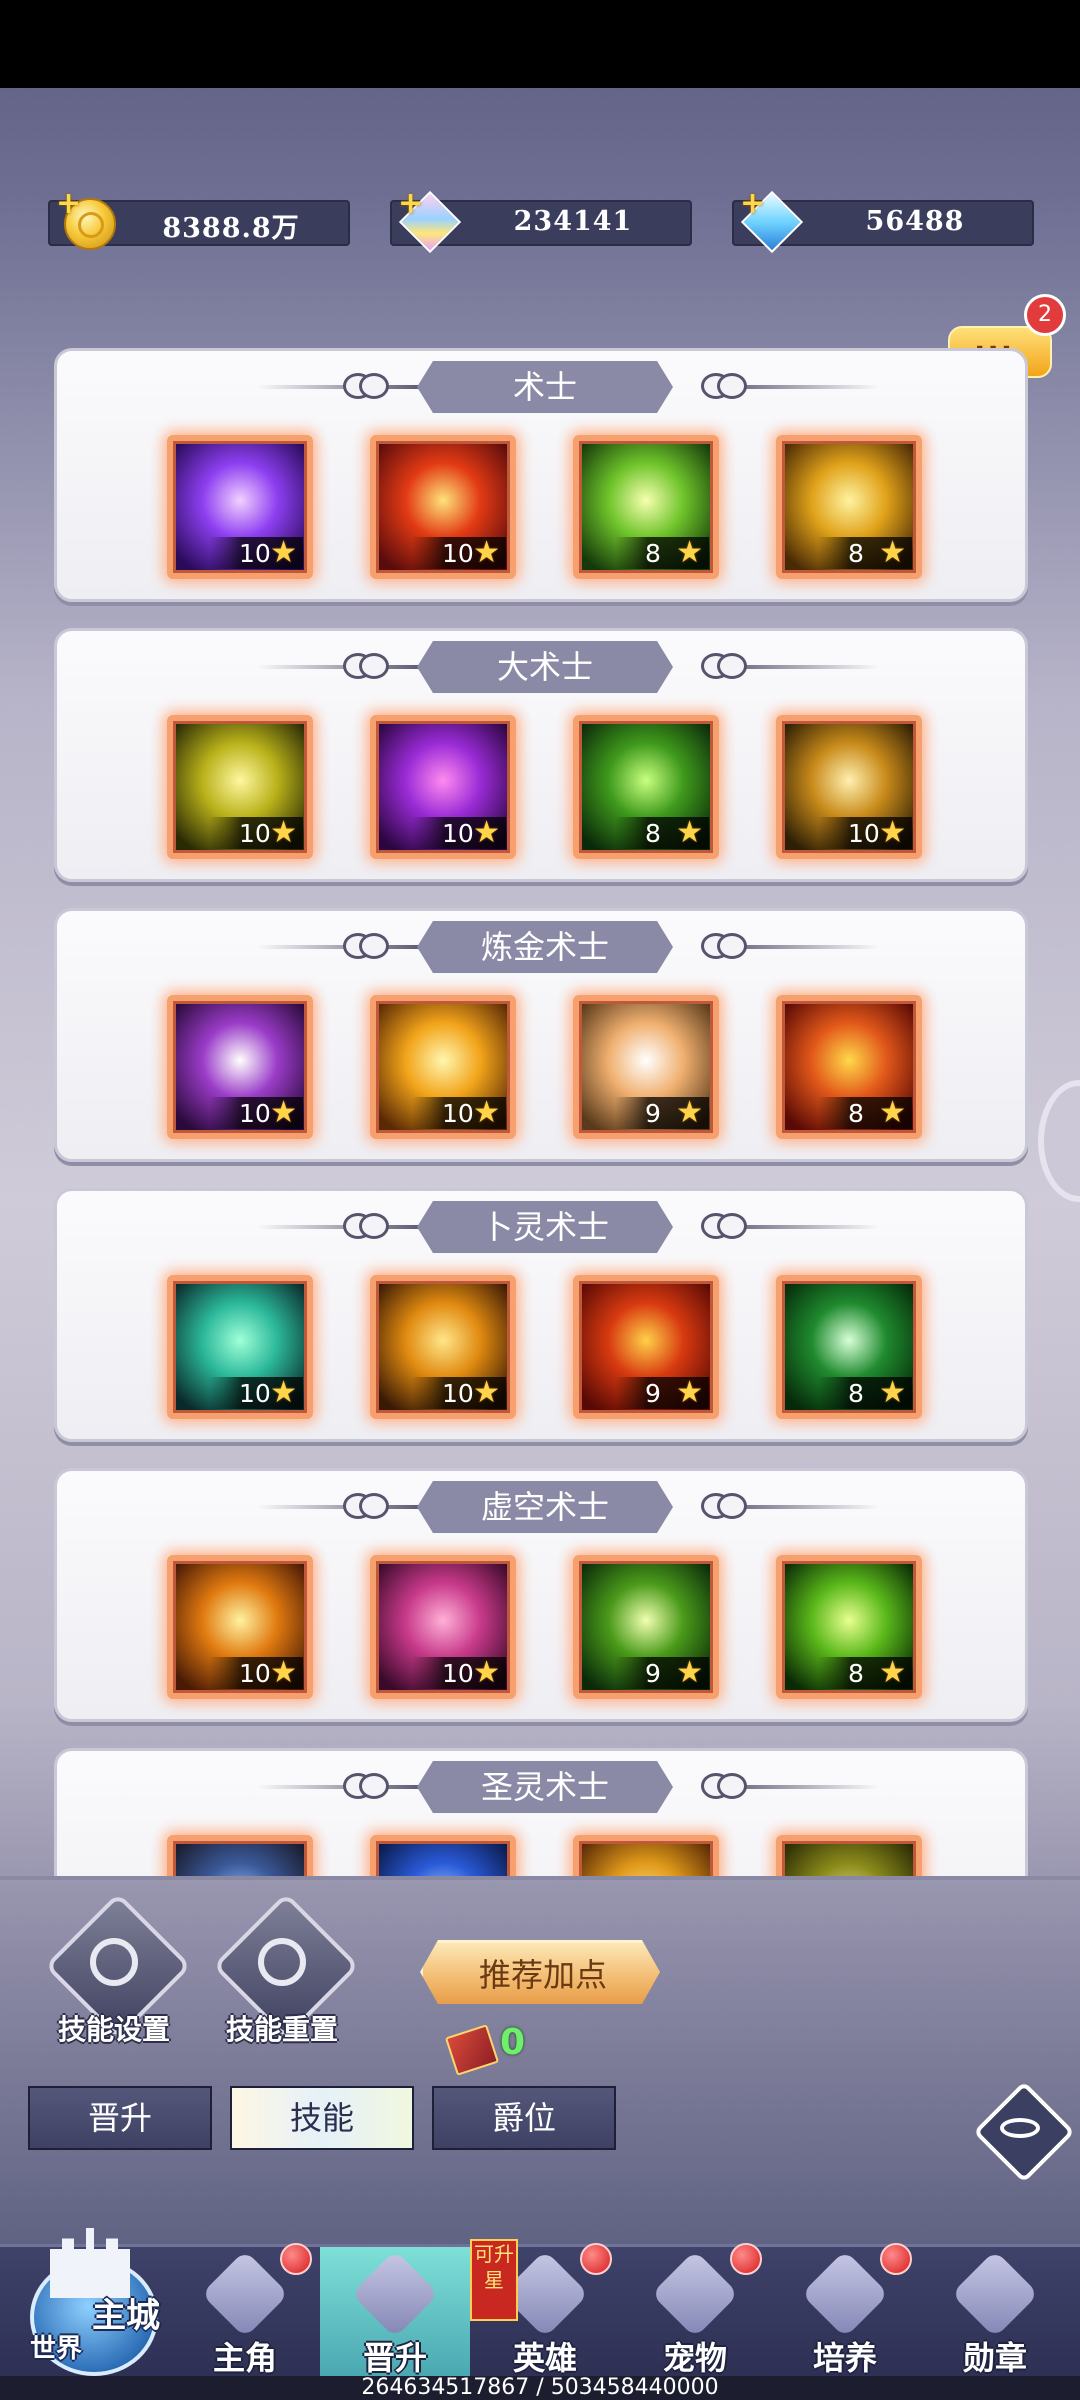 The width and height of the screenshot is (1080, 2400). Describe the element at coordinates (995, 2294) in the screenshot. I see `medal-icon` at that location.